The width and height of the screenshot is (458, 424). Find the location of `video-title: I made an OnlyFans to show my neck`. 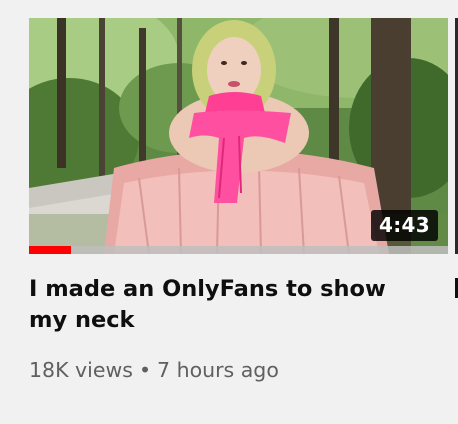

video-title: I made an OnlyFans to show my neck is located at coordinates (219, 305).